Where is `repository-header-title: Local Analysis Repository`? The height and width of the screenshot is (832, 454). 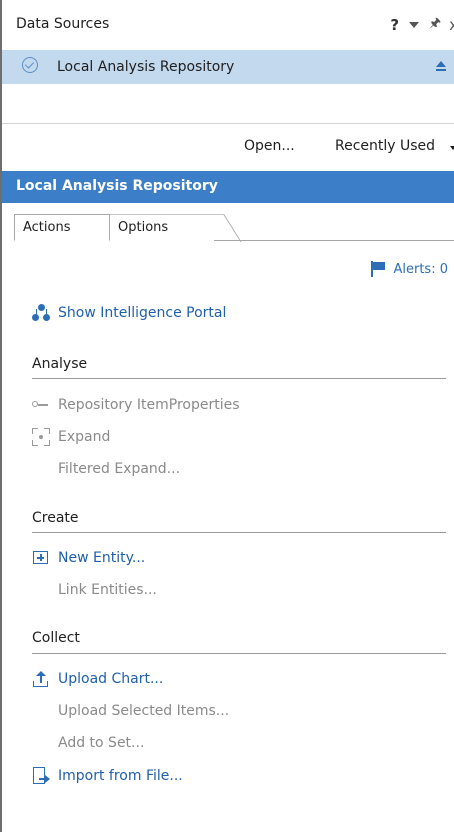 repository-header-title: Local Analysis Repository is located at coordinates (117, 186).